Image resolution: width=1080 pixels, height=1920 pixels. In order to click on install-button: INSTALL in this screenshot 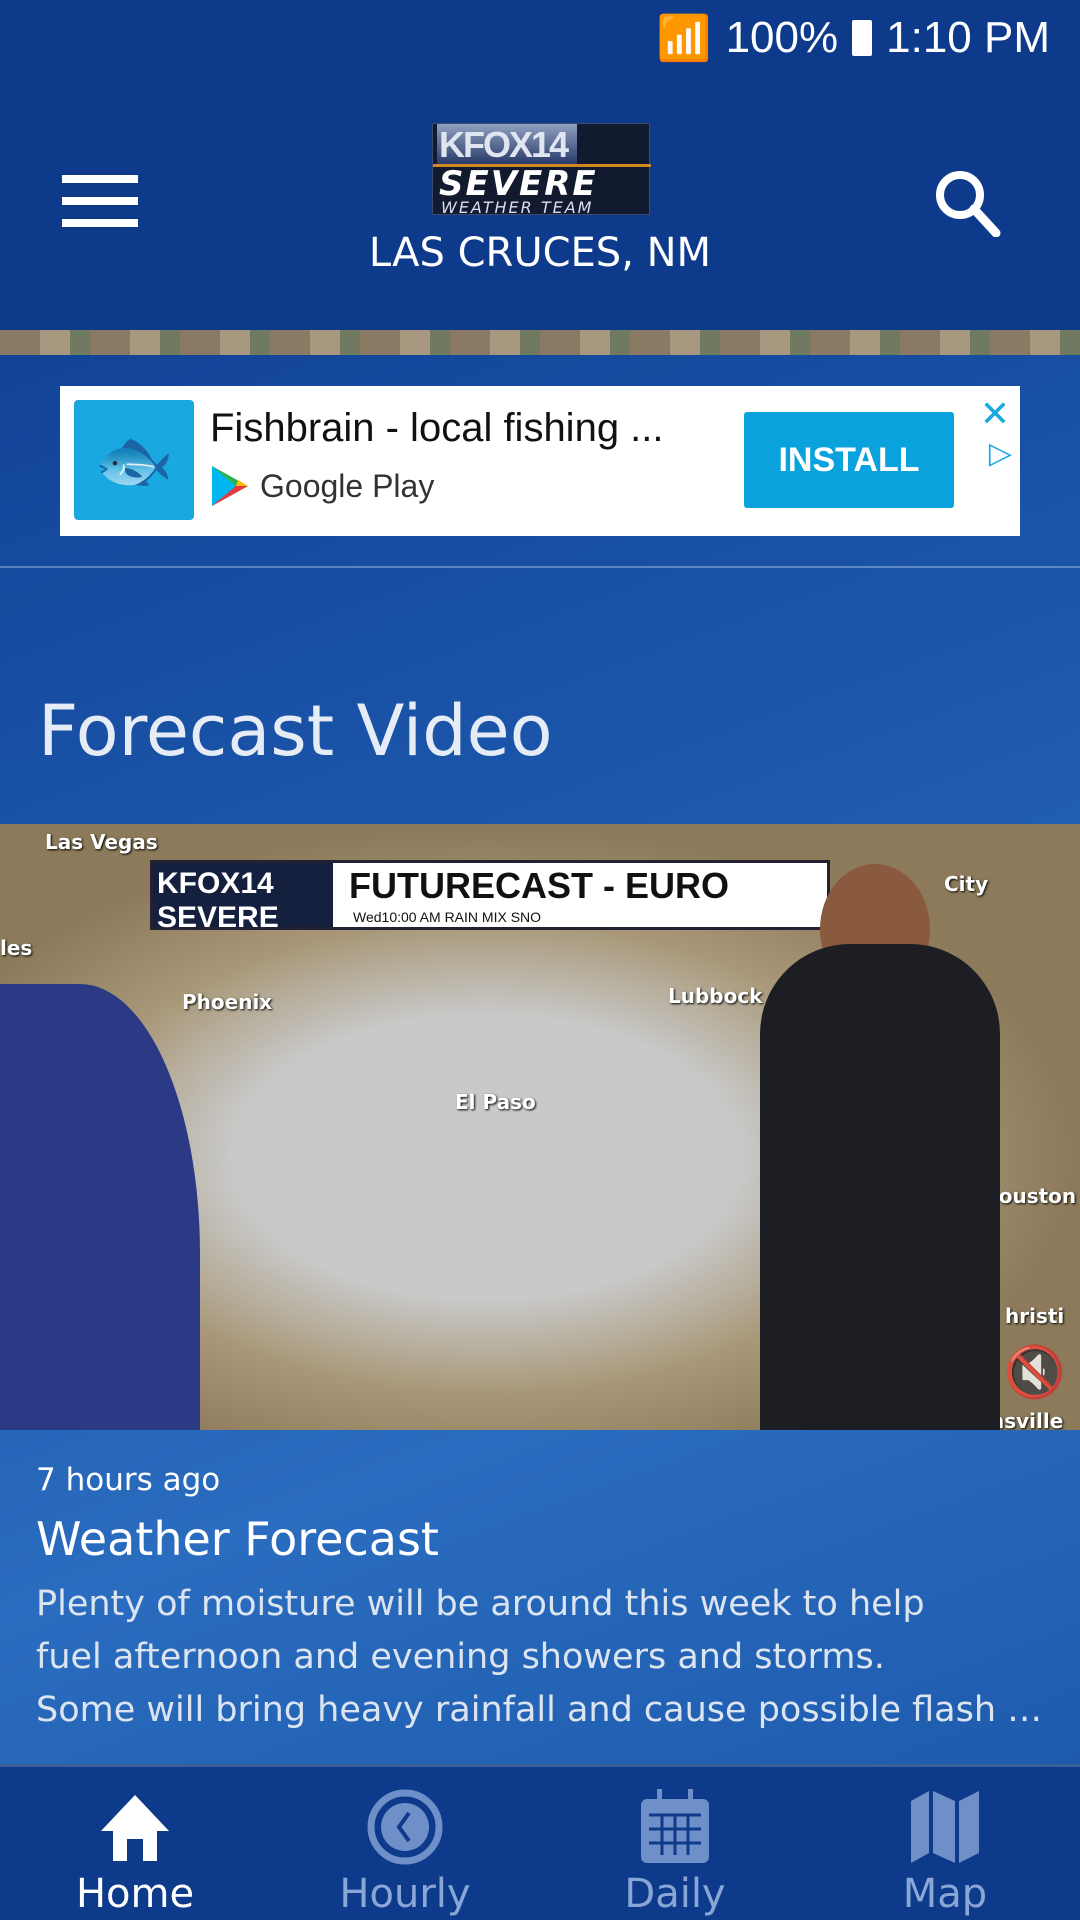, I will do `click(849, 460)`.